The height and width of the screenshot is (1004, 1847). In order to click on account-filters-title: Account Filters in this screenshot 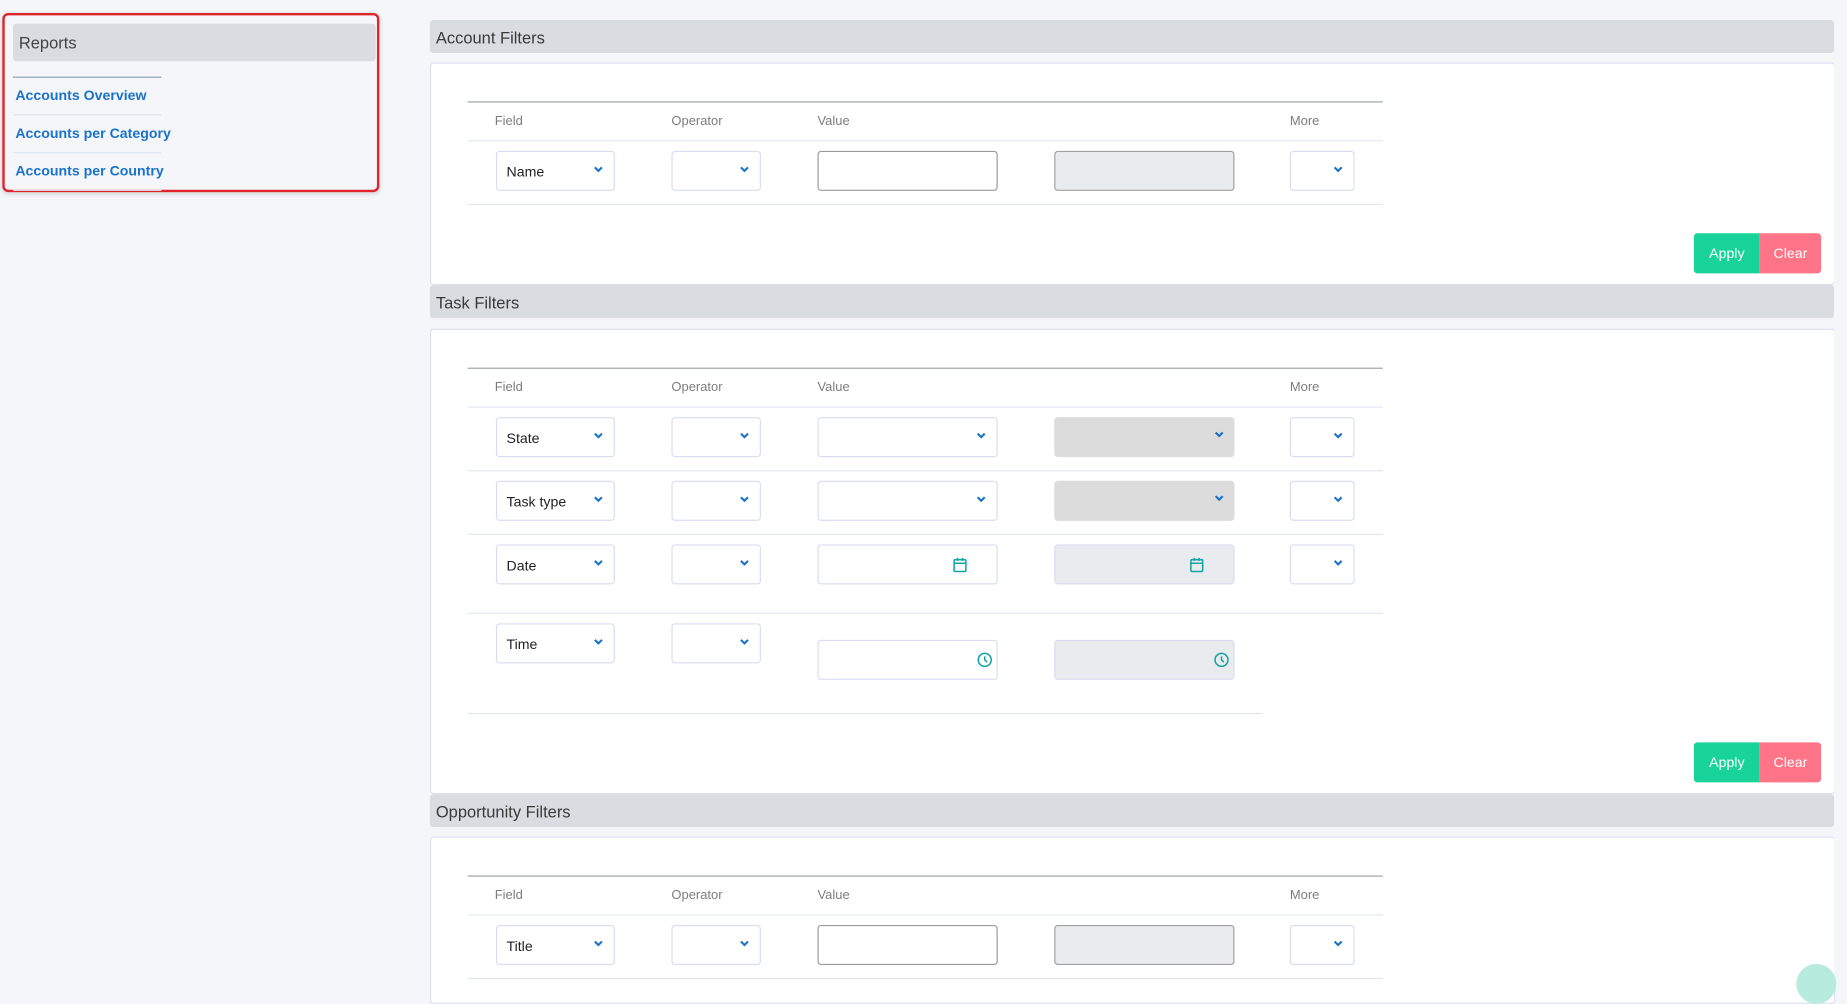, I will do `click(490, 38)`.